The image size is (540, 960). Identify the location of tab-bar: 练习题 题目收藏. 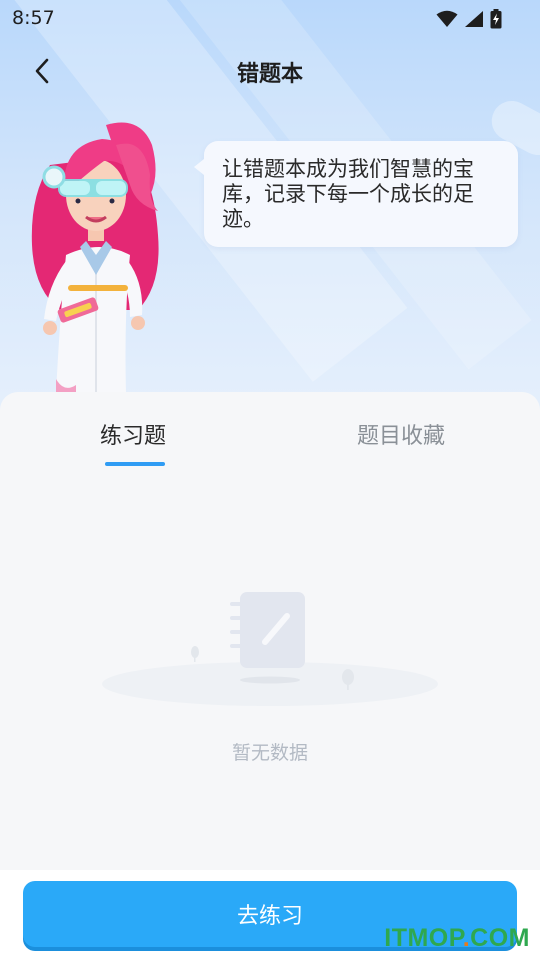
(270, 432).